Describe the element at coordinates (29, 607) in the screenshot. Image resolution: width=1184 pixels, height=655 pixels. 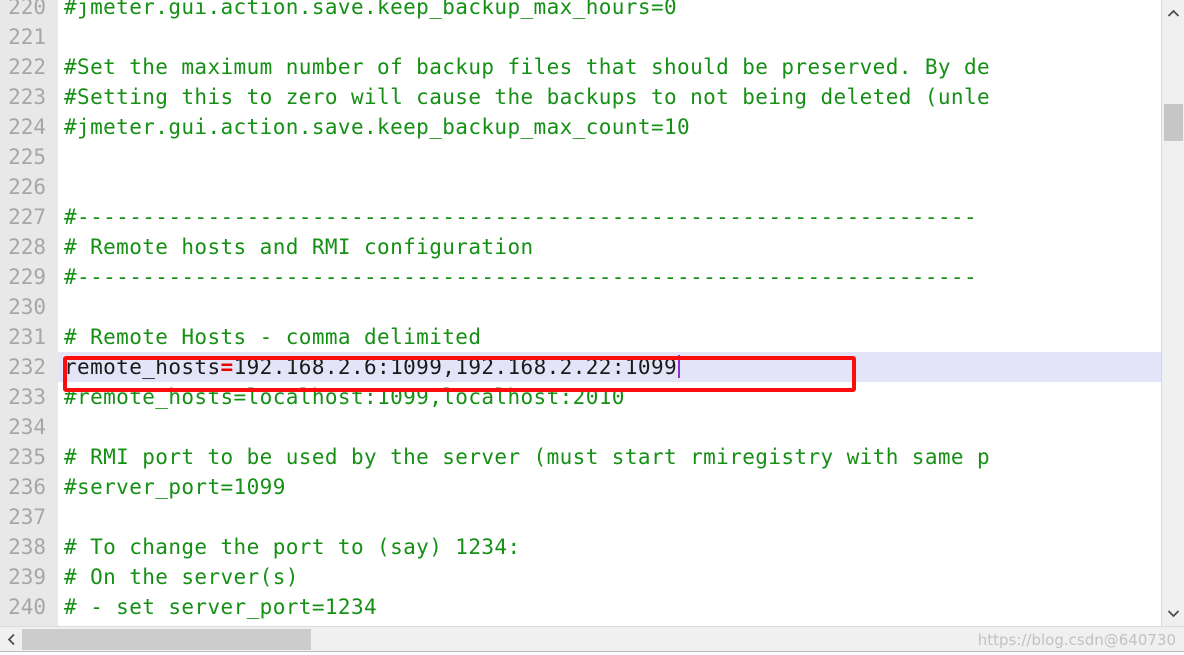
I see `line-number: 240` at that location.